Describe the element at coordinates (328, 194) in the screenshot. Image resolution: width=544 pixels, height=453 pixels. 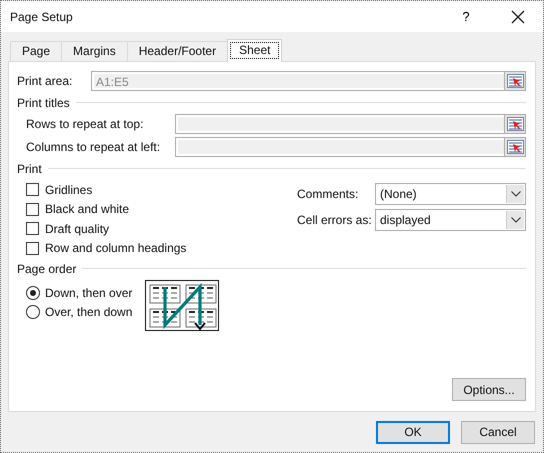
I see `dropdown-label: Comments:` at that location.